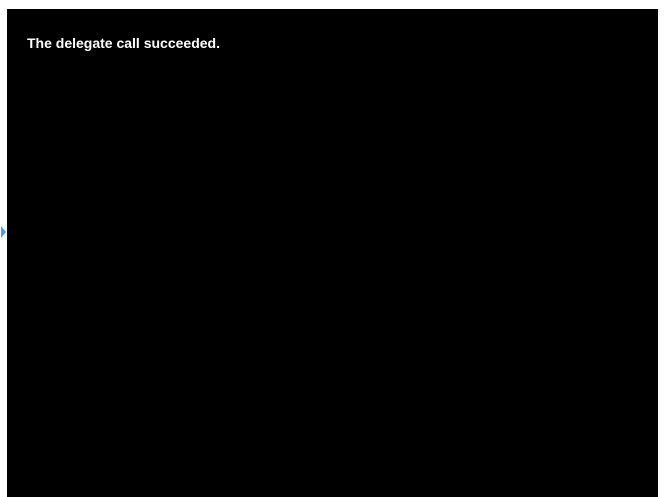 The width and height of the screenshot is (666, 497). What do you see at coordinates (3, 248) in the screenshot?
I see `left-margin` at bounding box center [3, 248].